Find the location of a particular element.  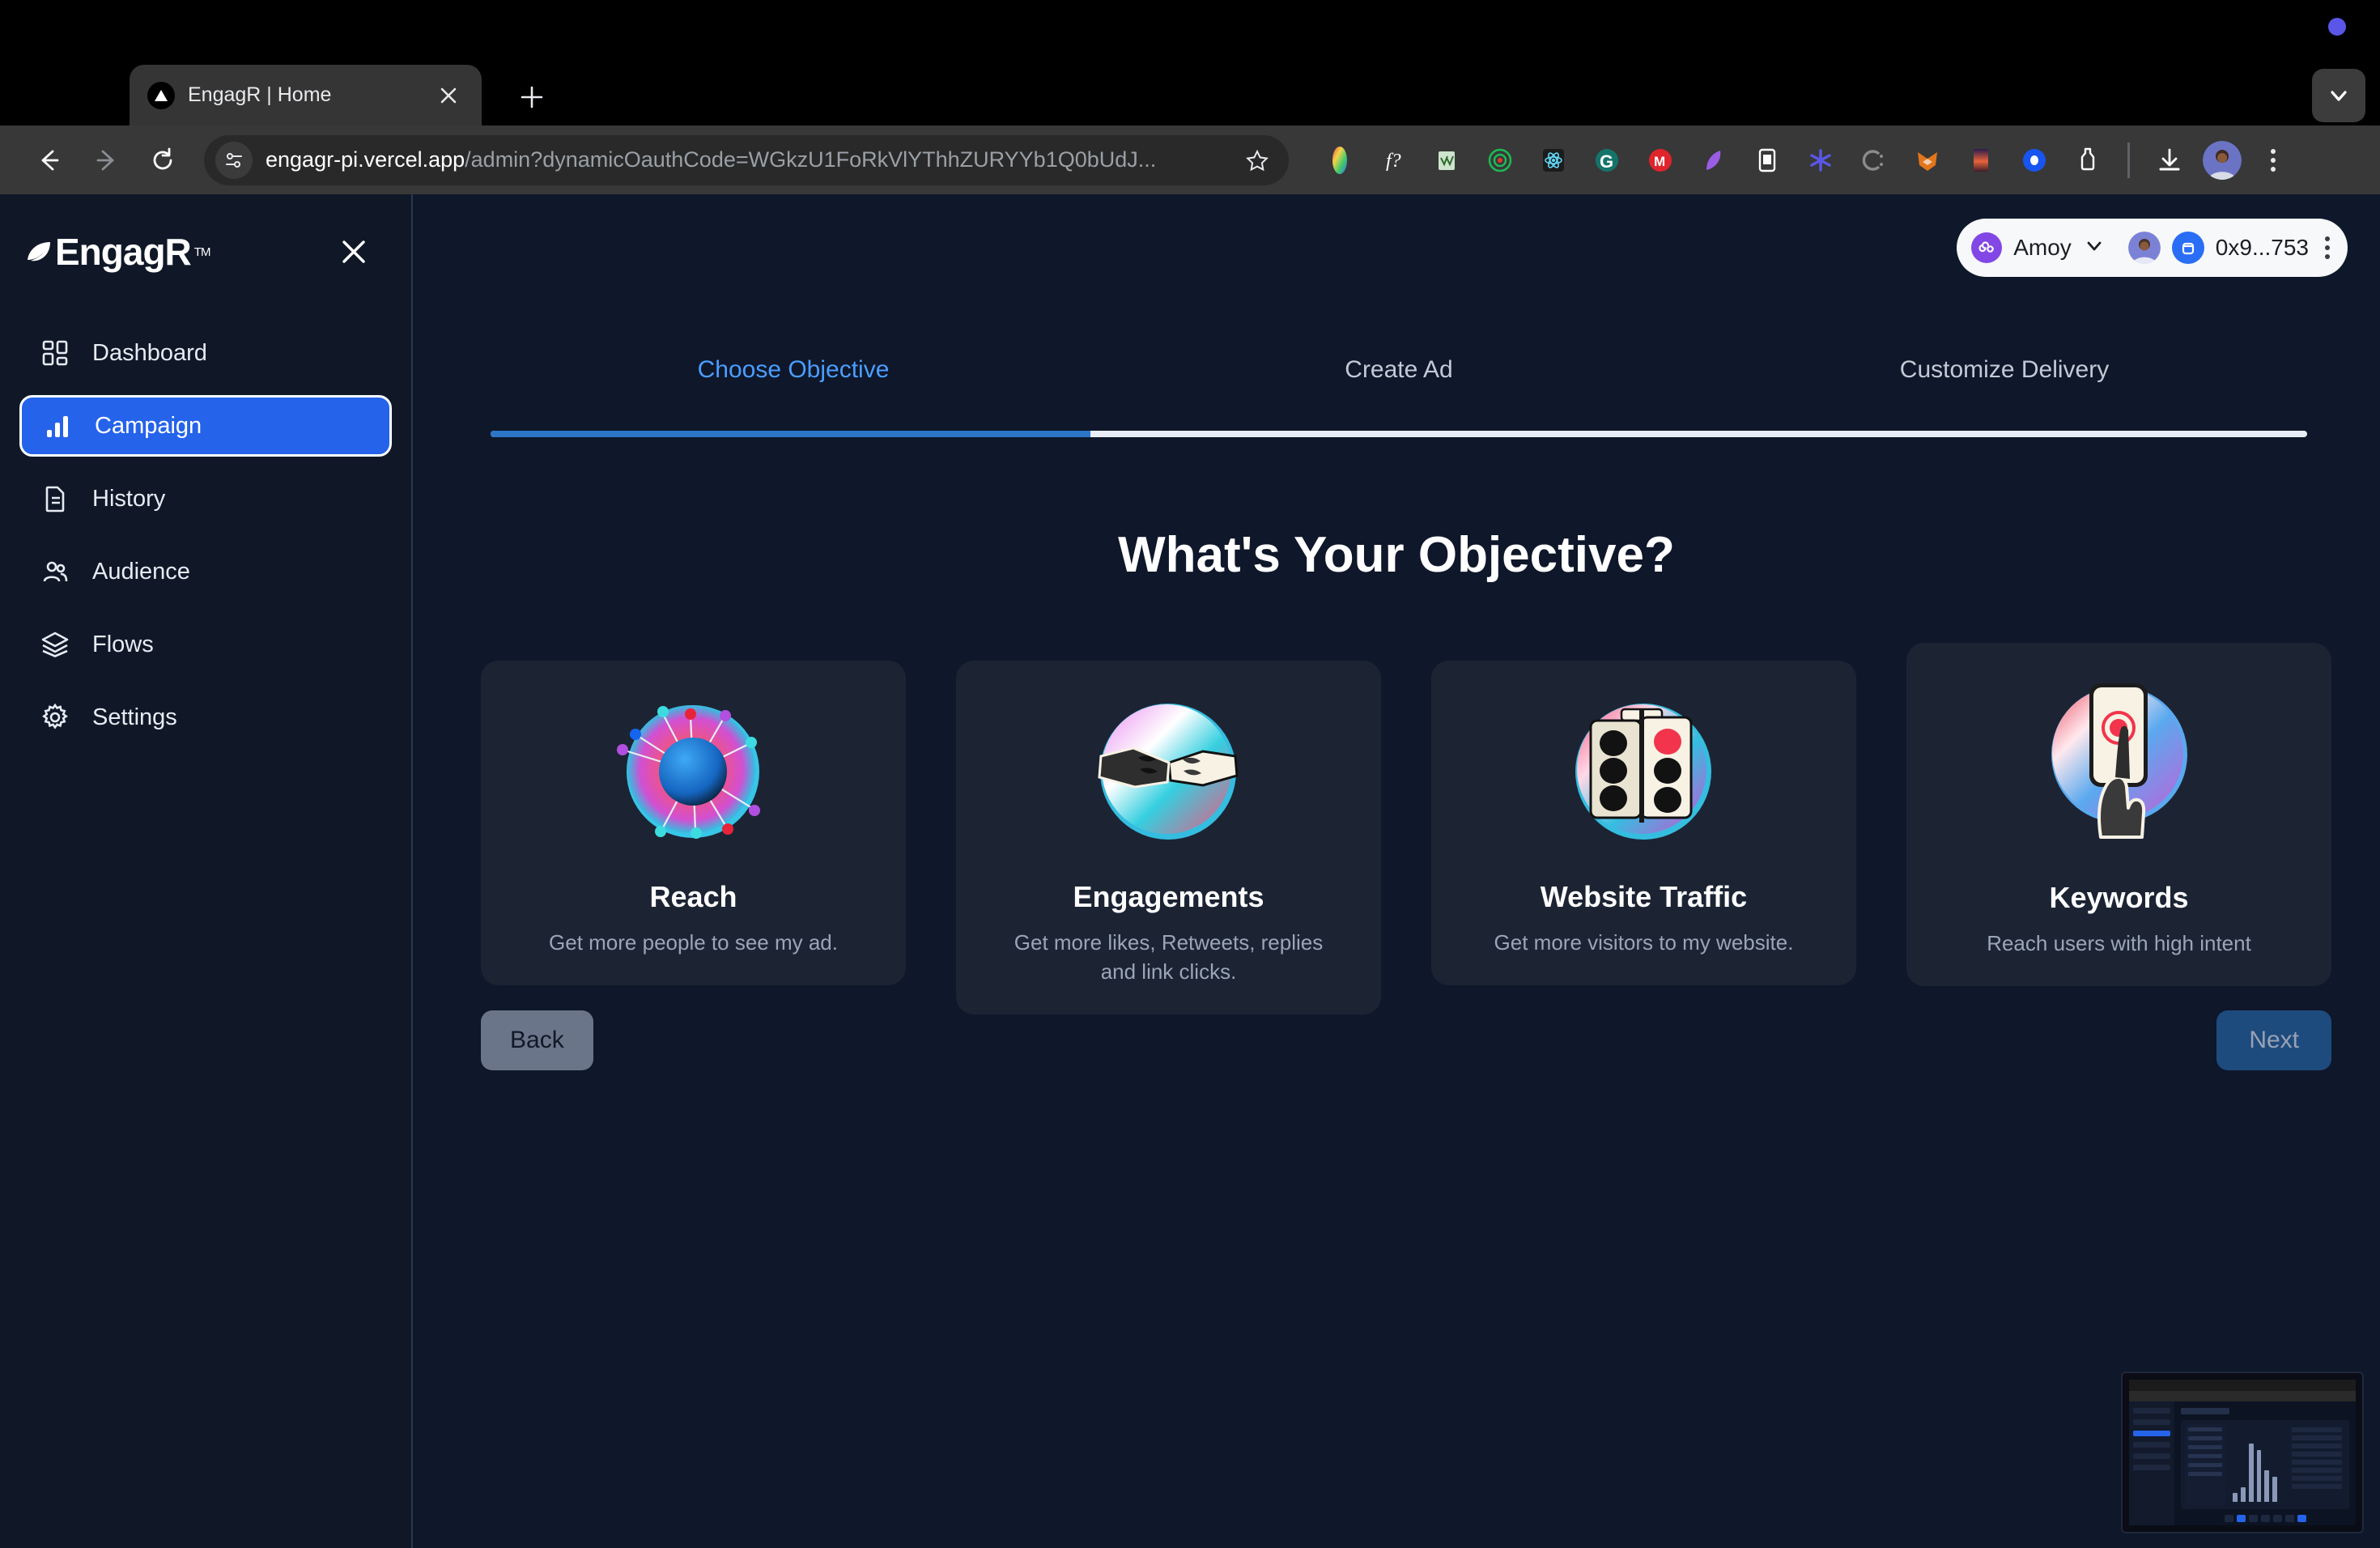

color-wheel-extension-icon is located at coordinates (1340, 160).